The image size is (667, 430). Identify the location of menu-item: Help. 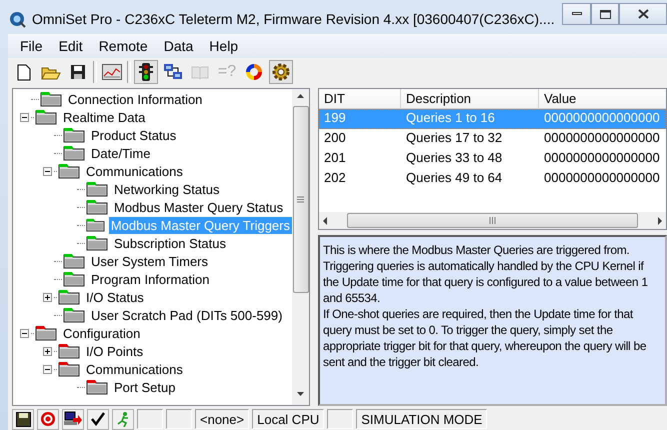
(223, 46).